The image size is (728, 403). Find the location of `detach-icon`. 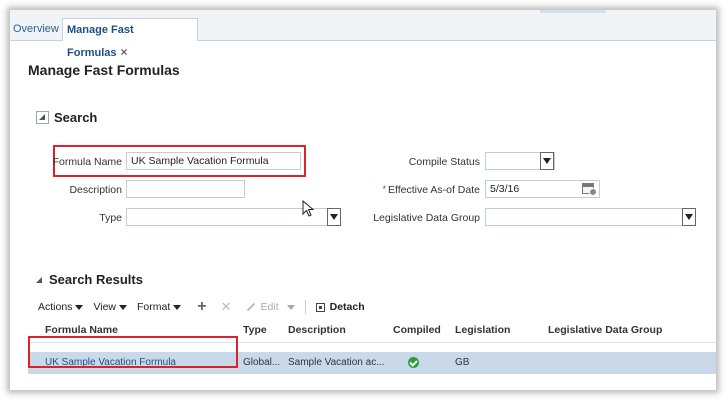

detach-icon is located at coordinates (320, 307).